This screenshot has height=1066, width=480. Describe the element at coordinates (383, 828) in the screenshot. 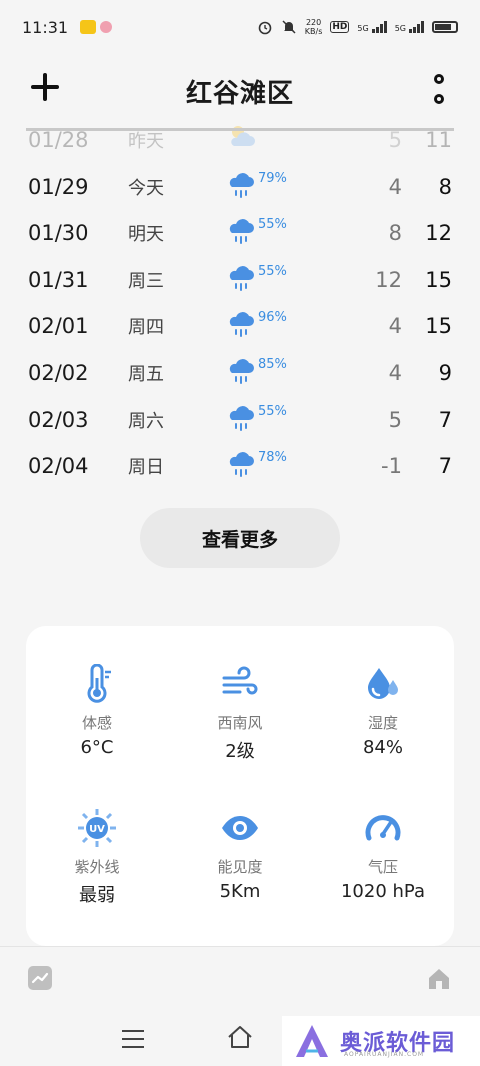

I see `pressure-icon` at that location.